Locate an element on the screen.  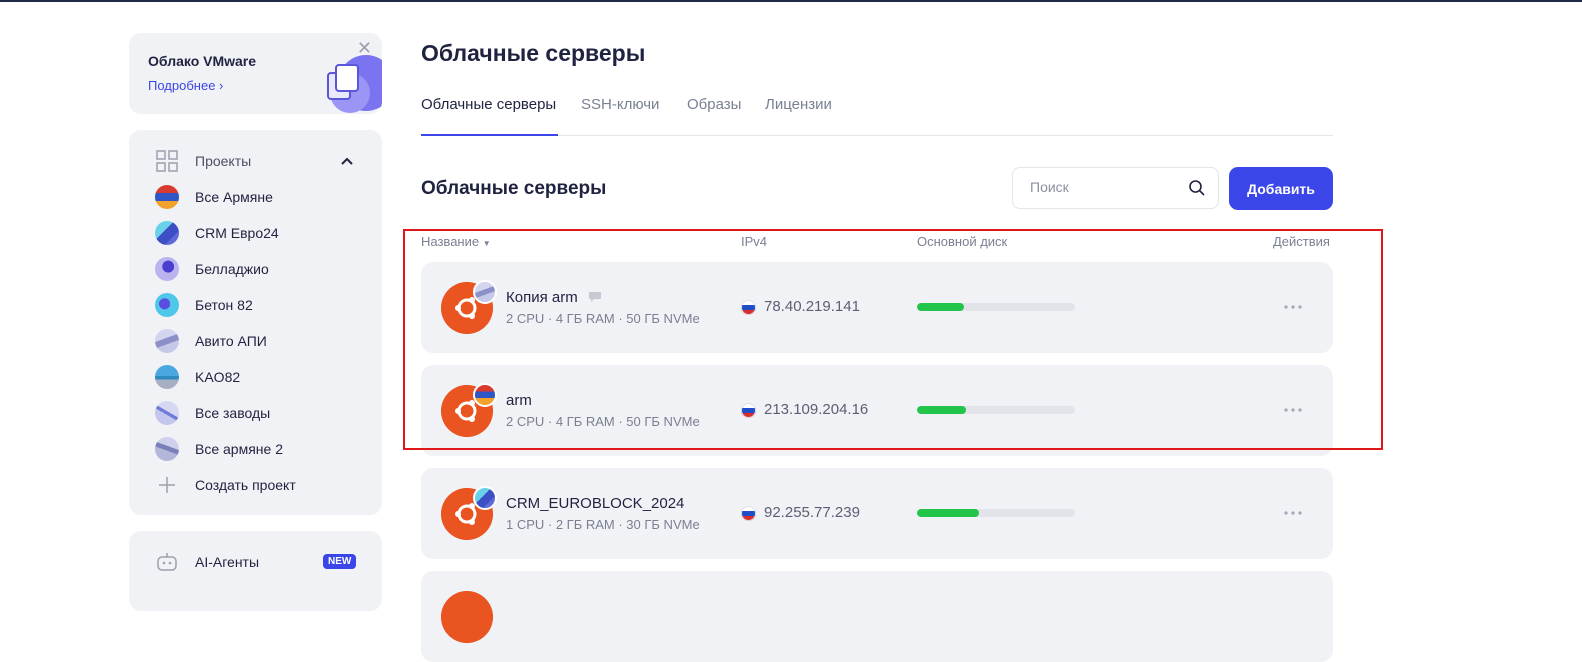
tab-ssh-keys: SSH-ключи is located at coordinates (620, 115).